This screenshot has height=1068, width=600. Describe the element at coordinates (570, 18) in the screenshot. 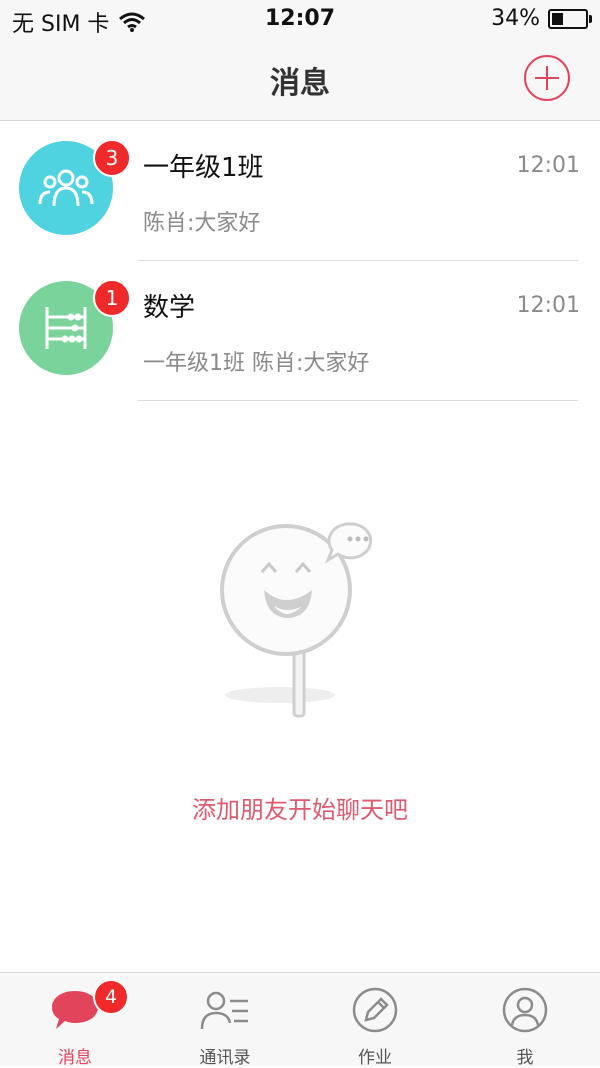

I see `battery-icon` at that location.